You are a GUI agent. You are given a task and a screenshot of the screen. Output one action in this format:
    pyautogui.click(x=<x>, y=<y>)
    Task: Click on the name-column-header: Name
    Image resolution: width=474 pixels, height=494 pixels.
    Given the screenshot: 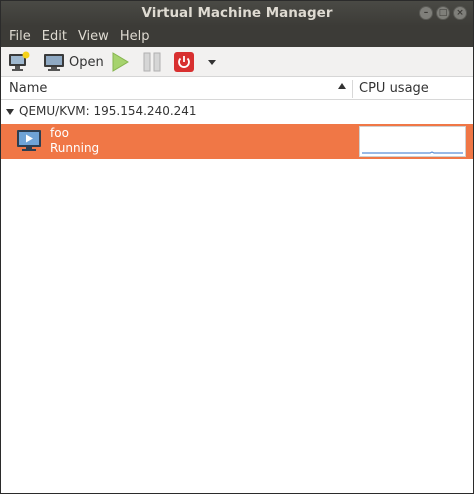 What is the action you would take?
    pyautogui.click(x=28, y=88)
    